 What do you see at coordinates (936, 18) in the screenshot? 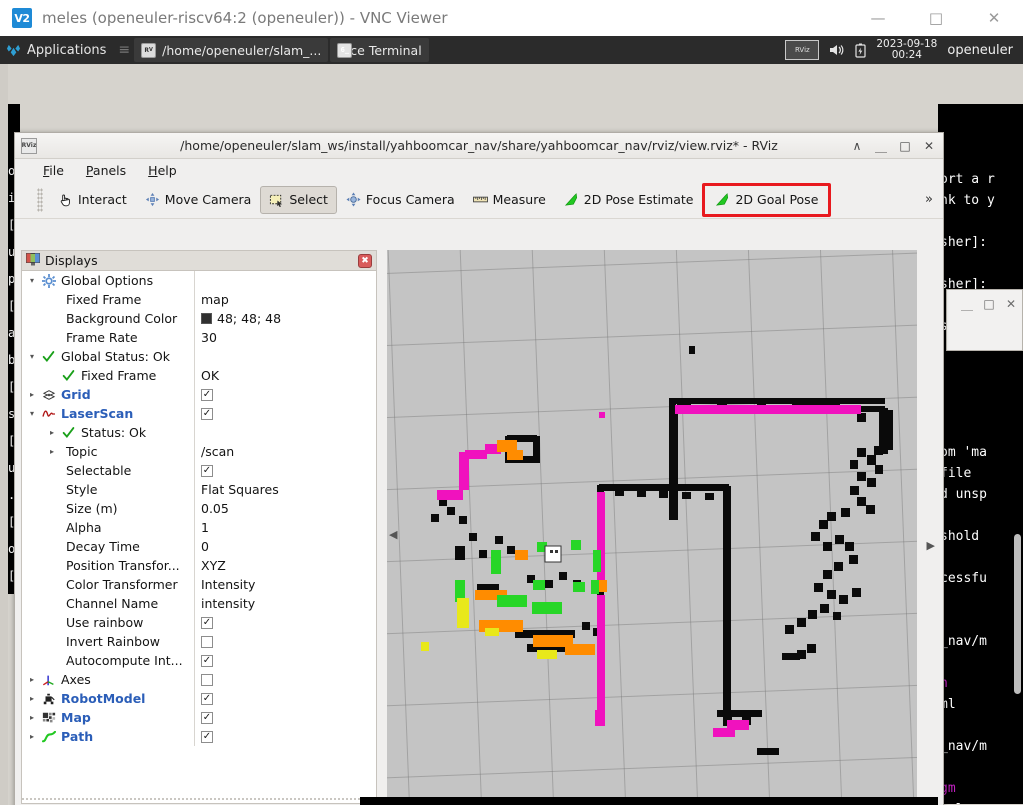
I see `vnc-maximize-icon: □` at bounding box center [936, 18].